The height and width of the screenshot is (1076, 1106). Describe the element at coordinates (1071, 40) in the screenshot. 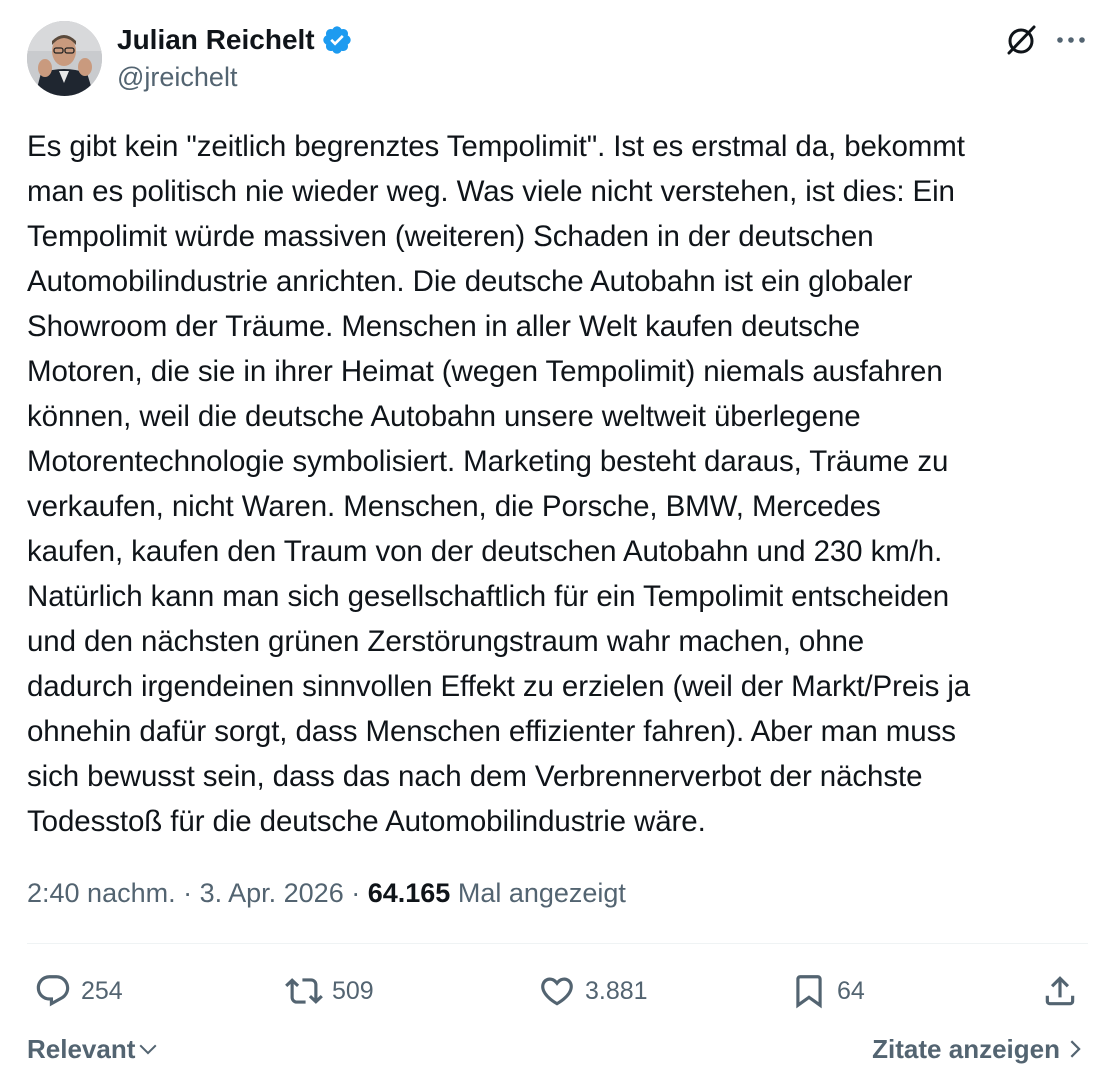

I see `more-icon` at that location.